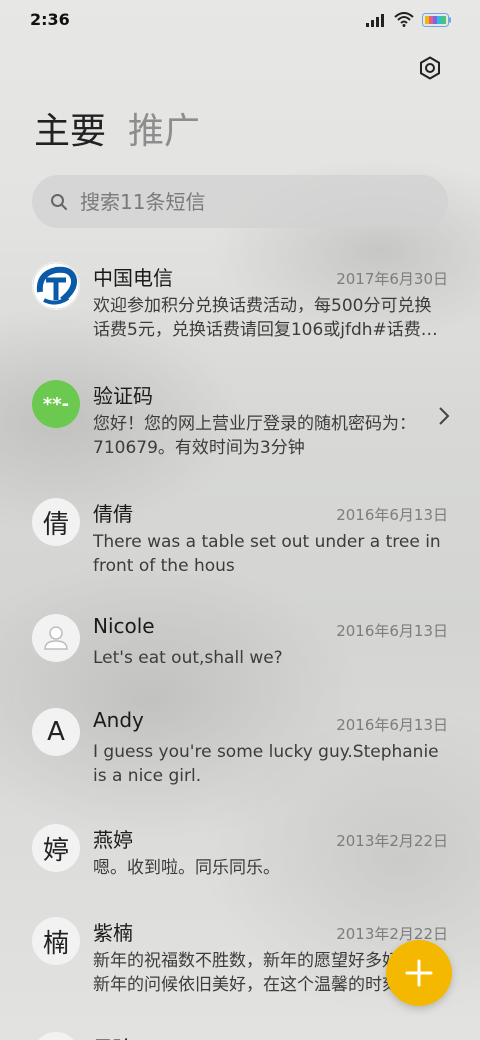 This screenshot has height=1040, width=480. Describe the element at coordinates (444, 416) in the screenshot. I see `chevron-right-icon` at that location.